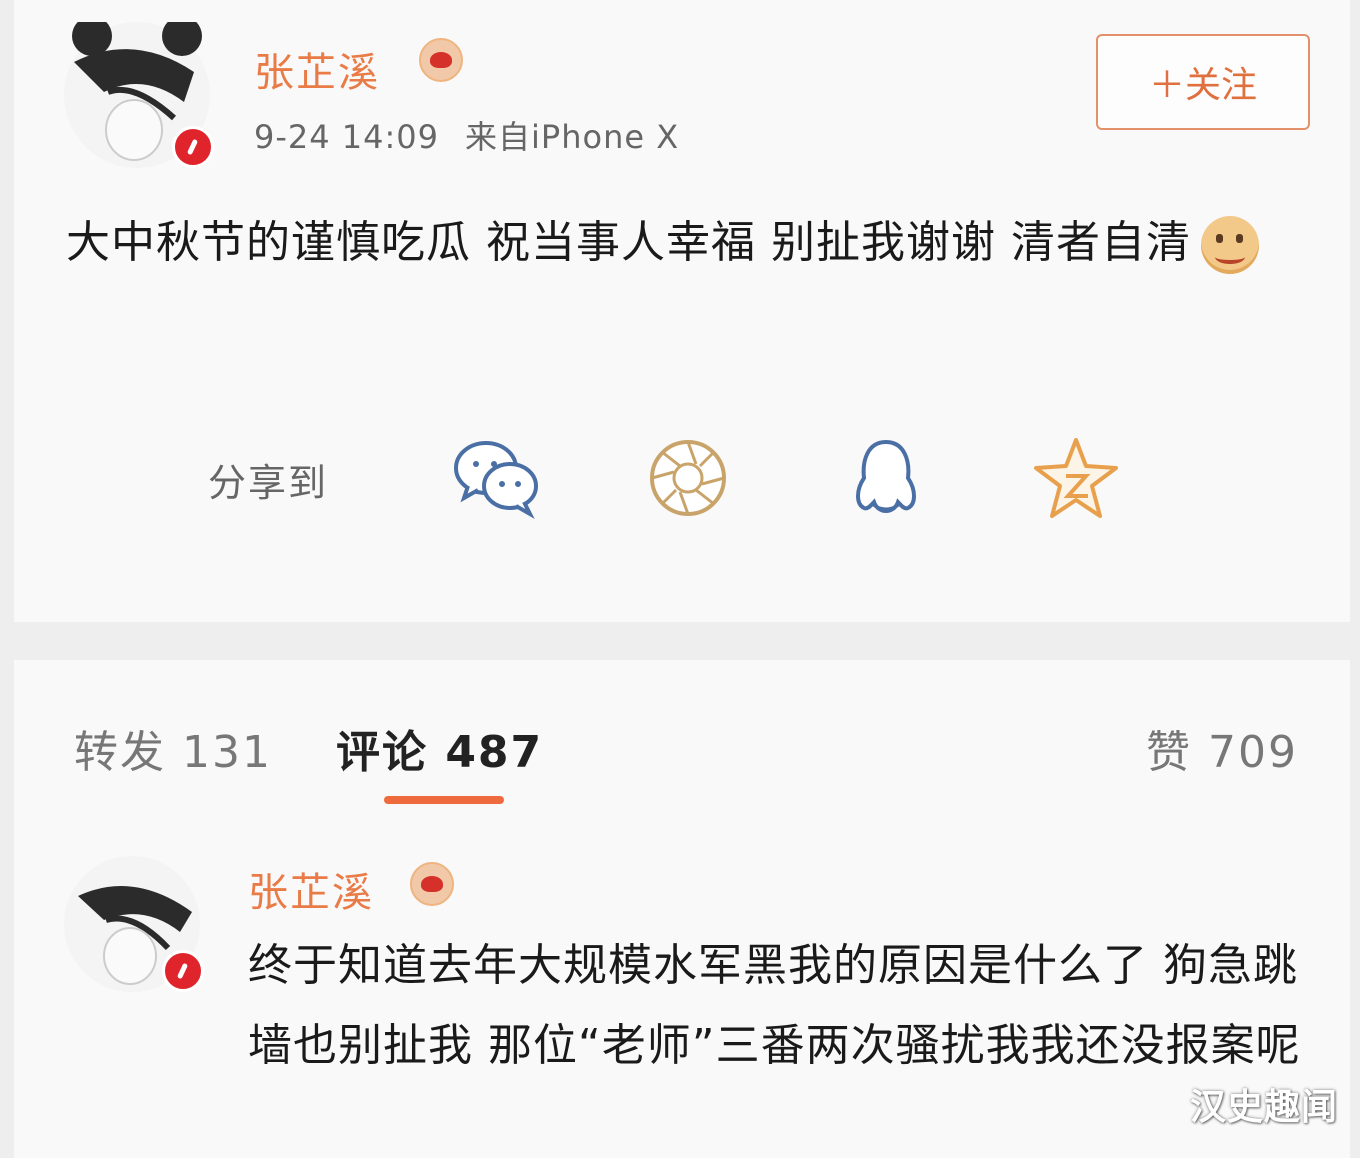 Image resolution: width=1360 pixels, height=1158 pixels. I want to click on post-timestamp: 9-24 14:09, so click(347, 137).